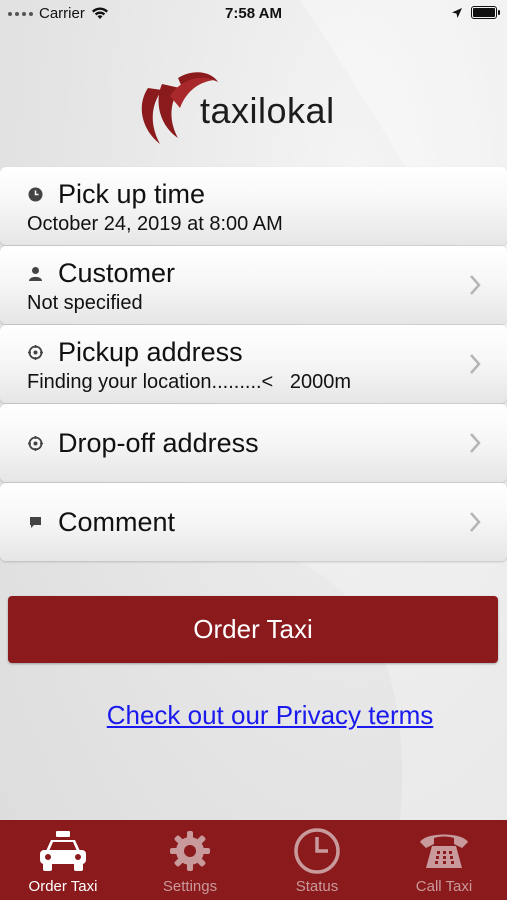  I want to click on order-taxi-button: Order Taxi, so click(253, 629).